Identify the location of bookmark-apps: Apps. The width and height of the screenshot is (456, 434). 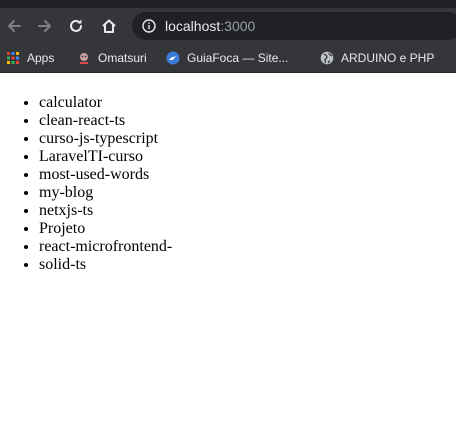
(30, 58).